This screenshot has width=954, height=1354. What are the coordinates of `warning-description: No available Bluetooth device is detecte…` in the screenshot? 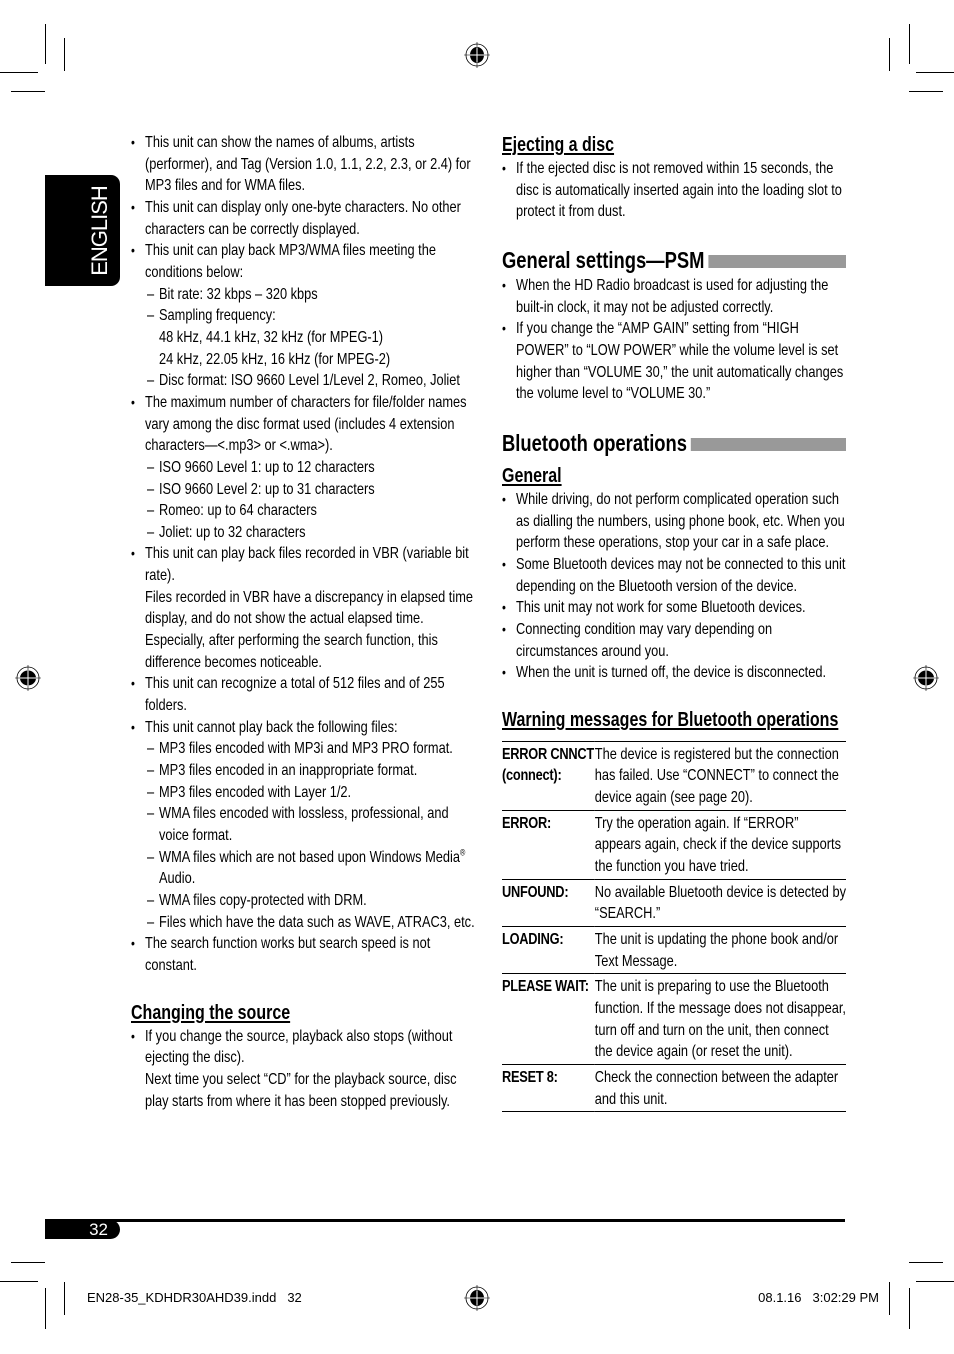 It's located at (720, 903).